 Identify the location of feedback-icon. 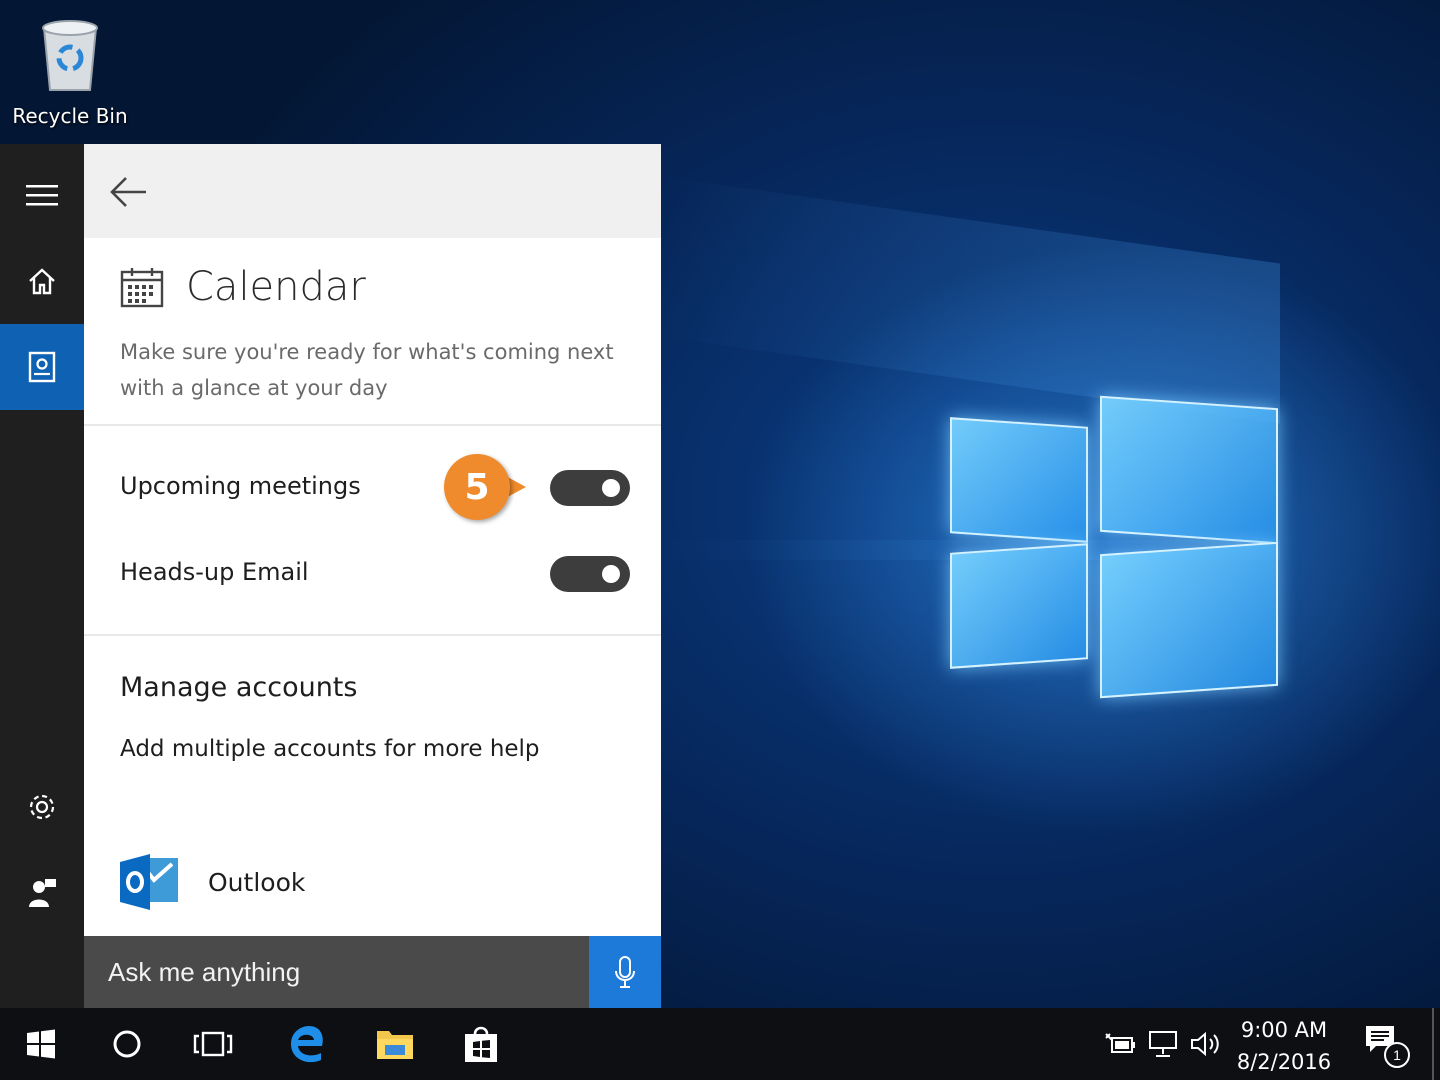
(42, 893).